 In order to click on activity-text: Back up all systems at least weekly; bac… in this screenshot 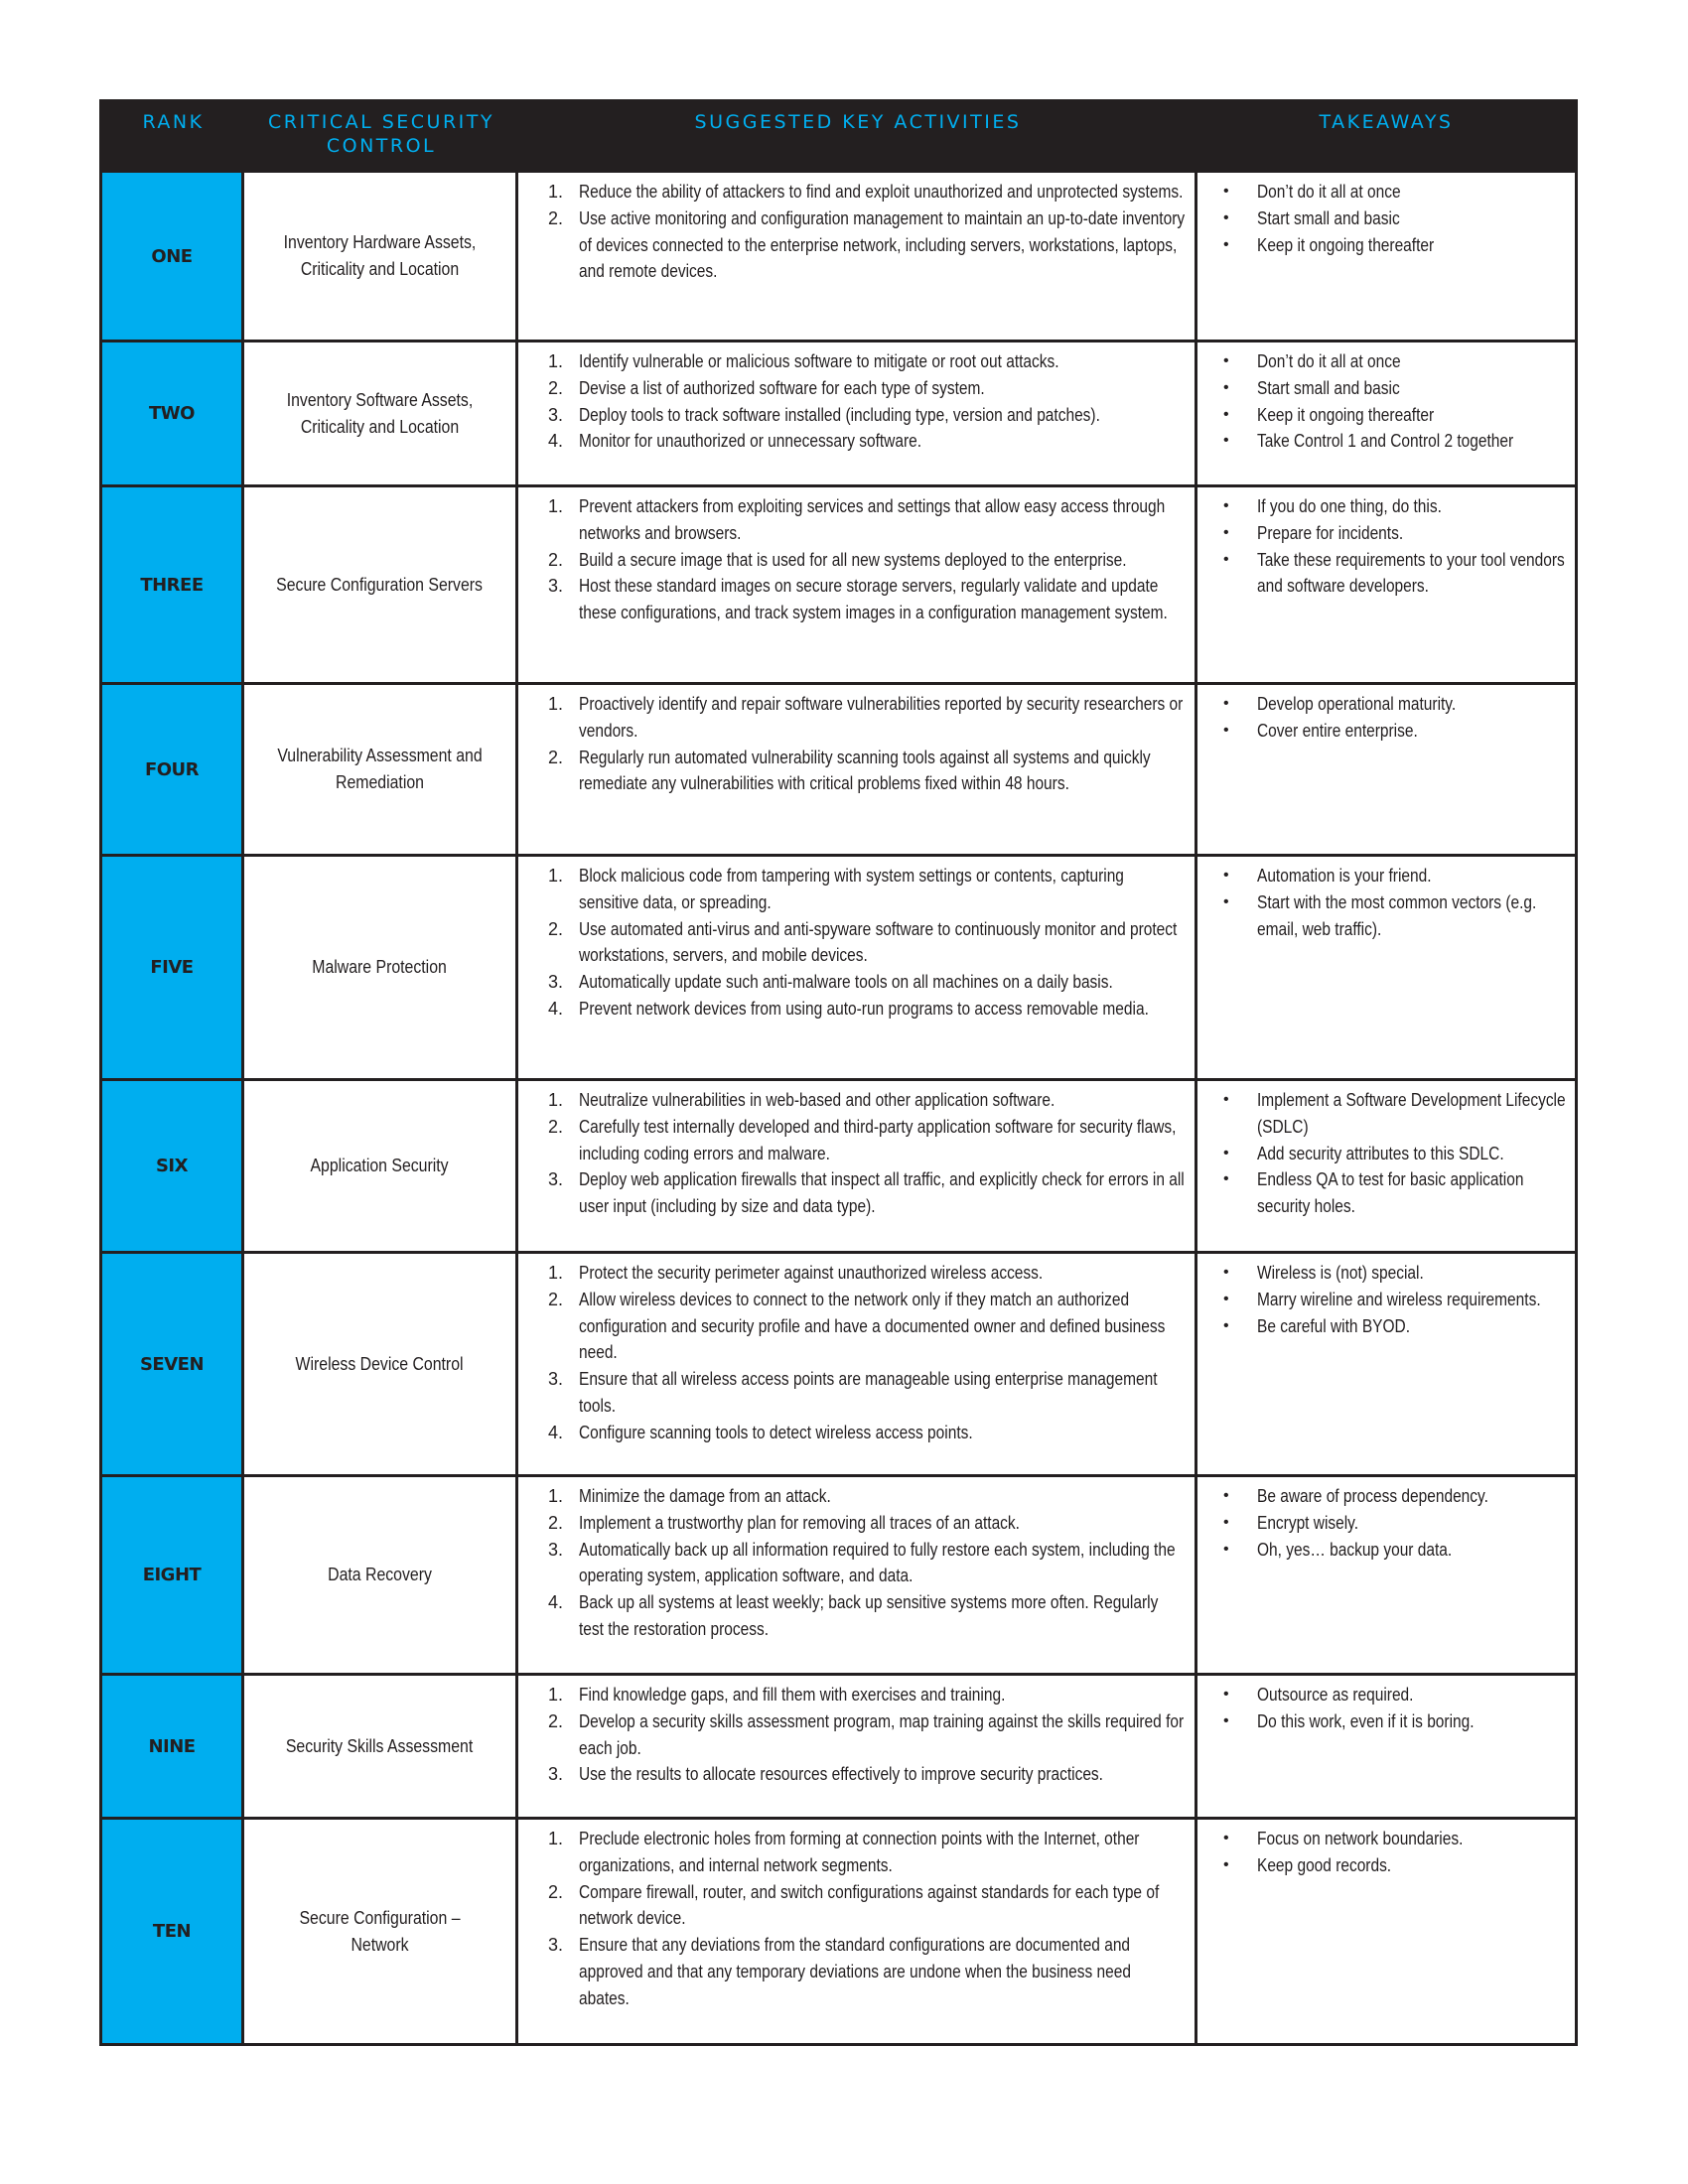, I will do `click(869, 1615)`.